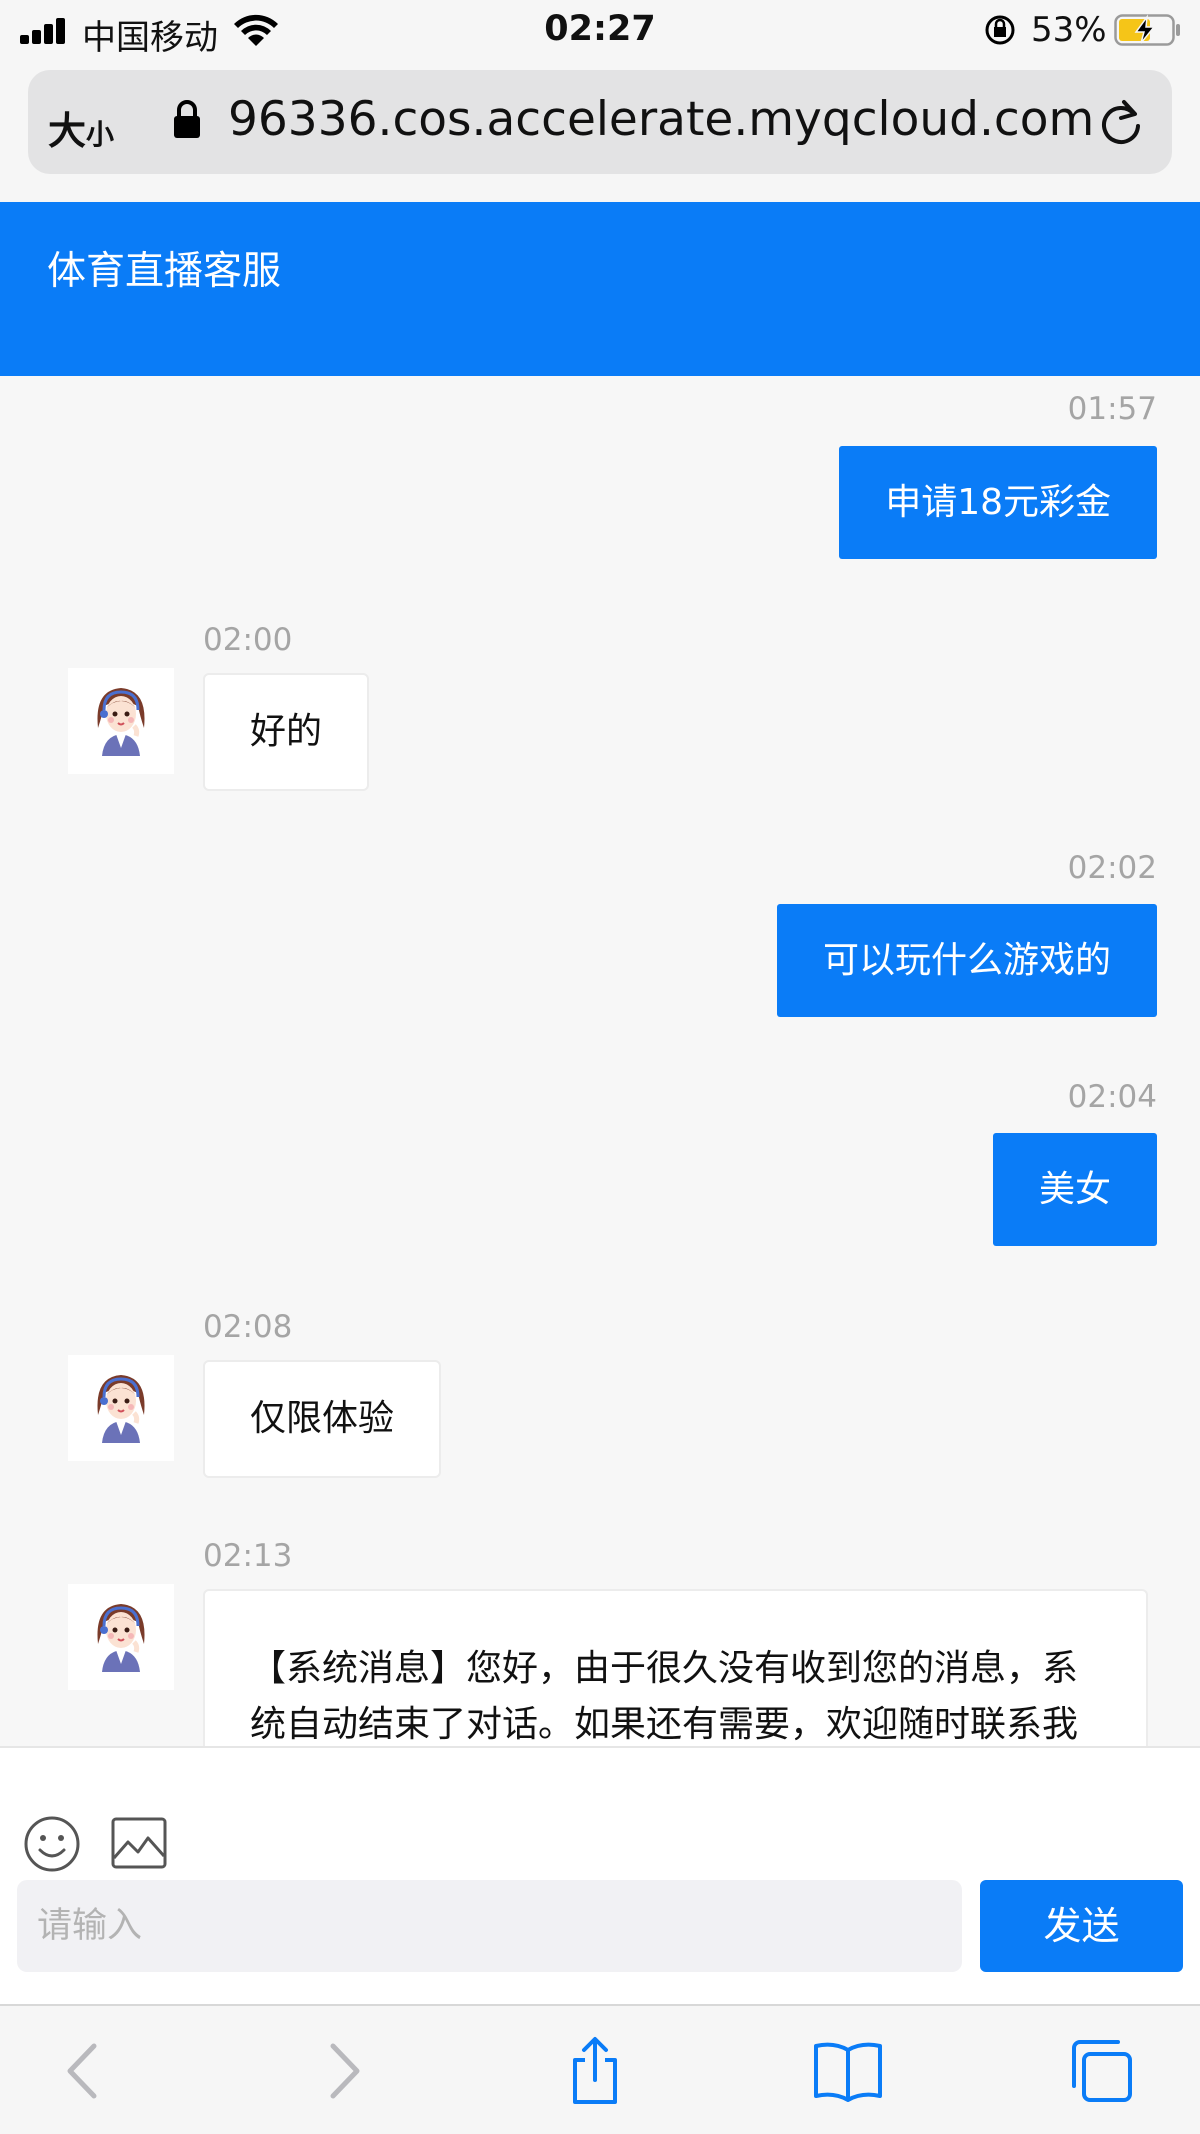 This screenshot has height=2134, width=1200. Describe the element at coordinates (1000, 30) in the screenshot. I see `orientation-lock-icon` at that location.